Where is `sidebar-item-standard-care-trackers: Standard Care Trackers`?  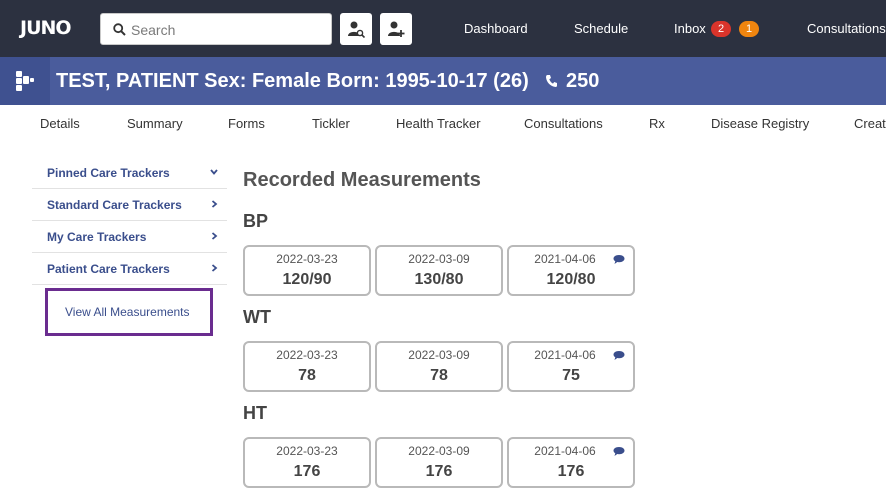 sidebar-item-standard-care-trackers: Standard Care Trackers is located at coordinates (129, 205).